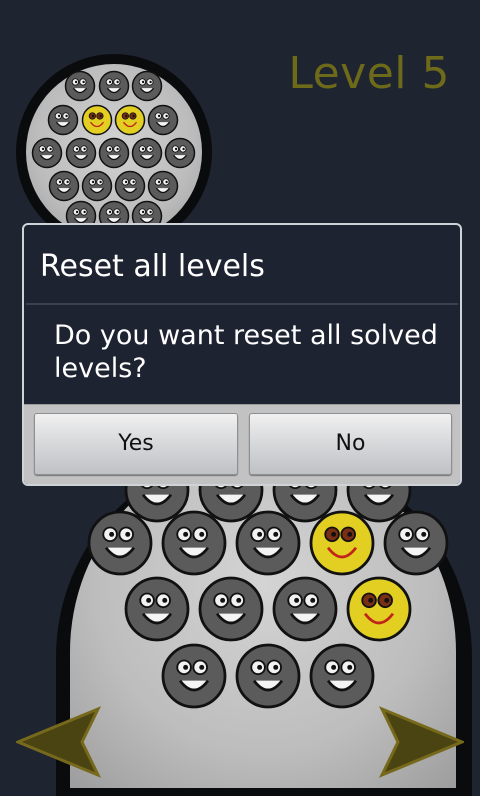  I want to click on next-level-arrow-icon, so click(421, 742).